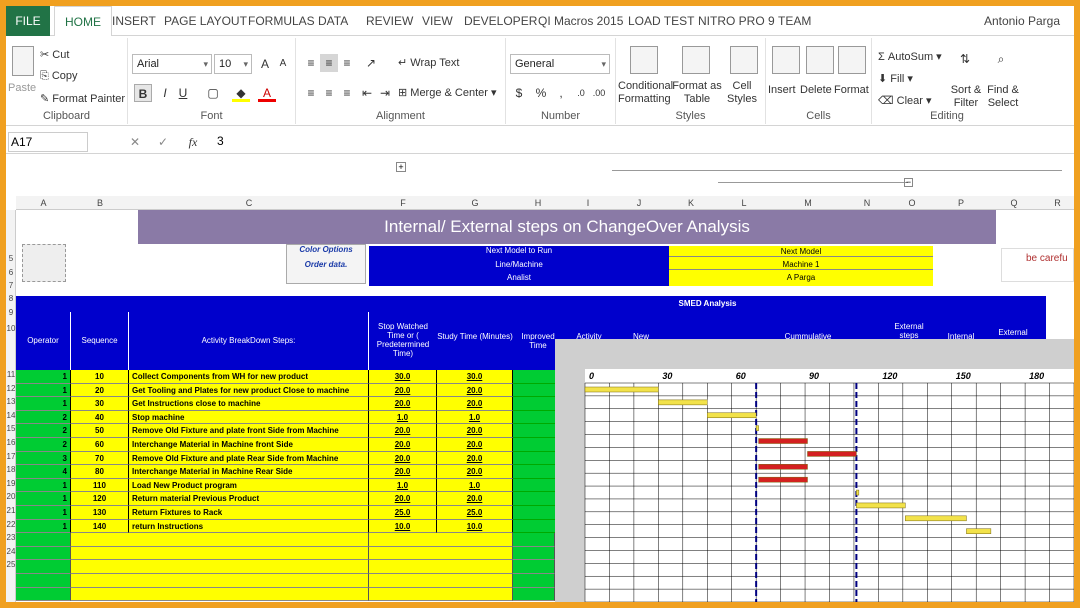 The width and height of the screenshot is (1080, 608). Describe the element at coordinates (100, 526) in the screenshot. I see `sequence-cell: 140` at that location.